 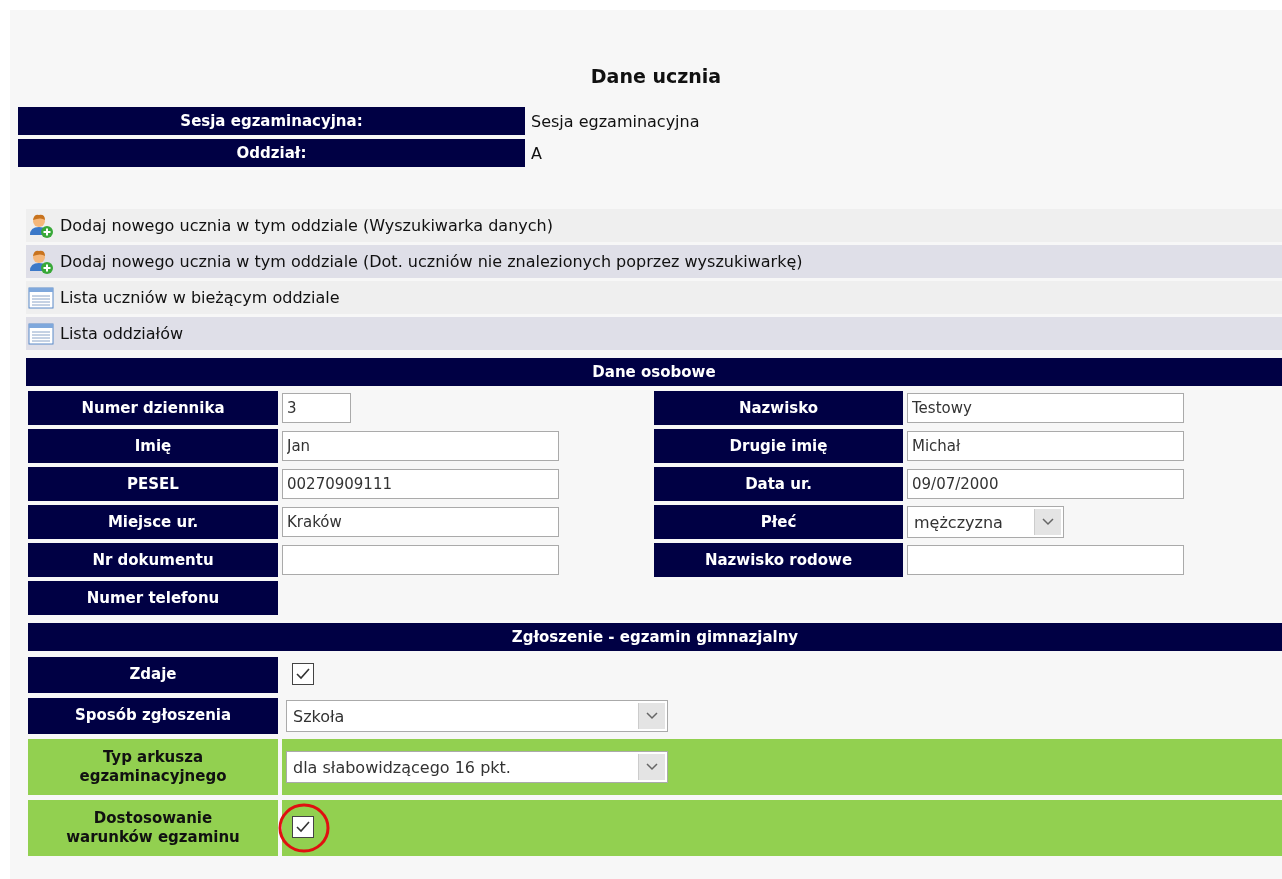 I want to click on field-label: Nazwisko rodowe, so click(x=778, y=560).